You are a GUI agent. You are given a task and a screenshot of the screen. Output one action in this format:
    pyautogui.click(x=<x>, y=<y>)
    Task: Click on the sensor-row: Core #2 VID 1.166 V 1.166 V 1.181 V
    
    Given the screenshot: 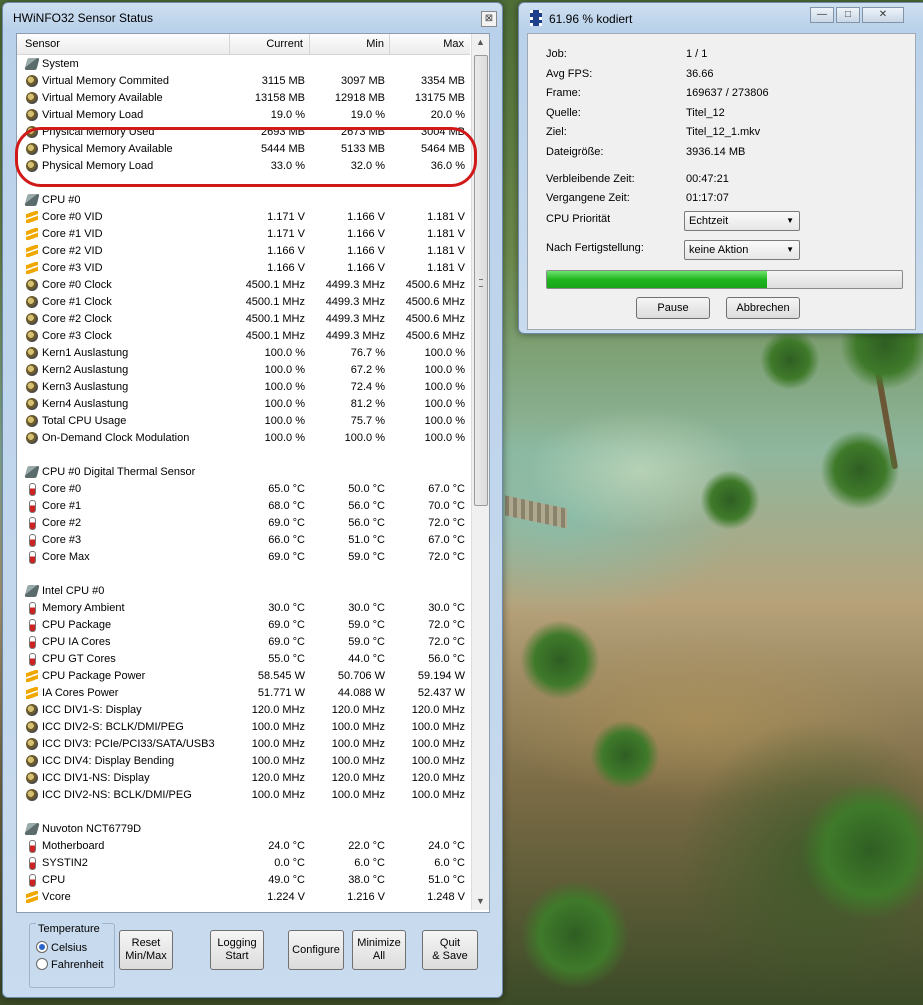 What is the action you would take?
    pyautogui.click(x=243, y=251)
    